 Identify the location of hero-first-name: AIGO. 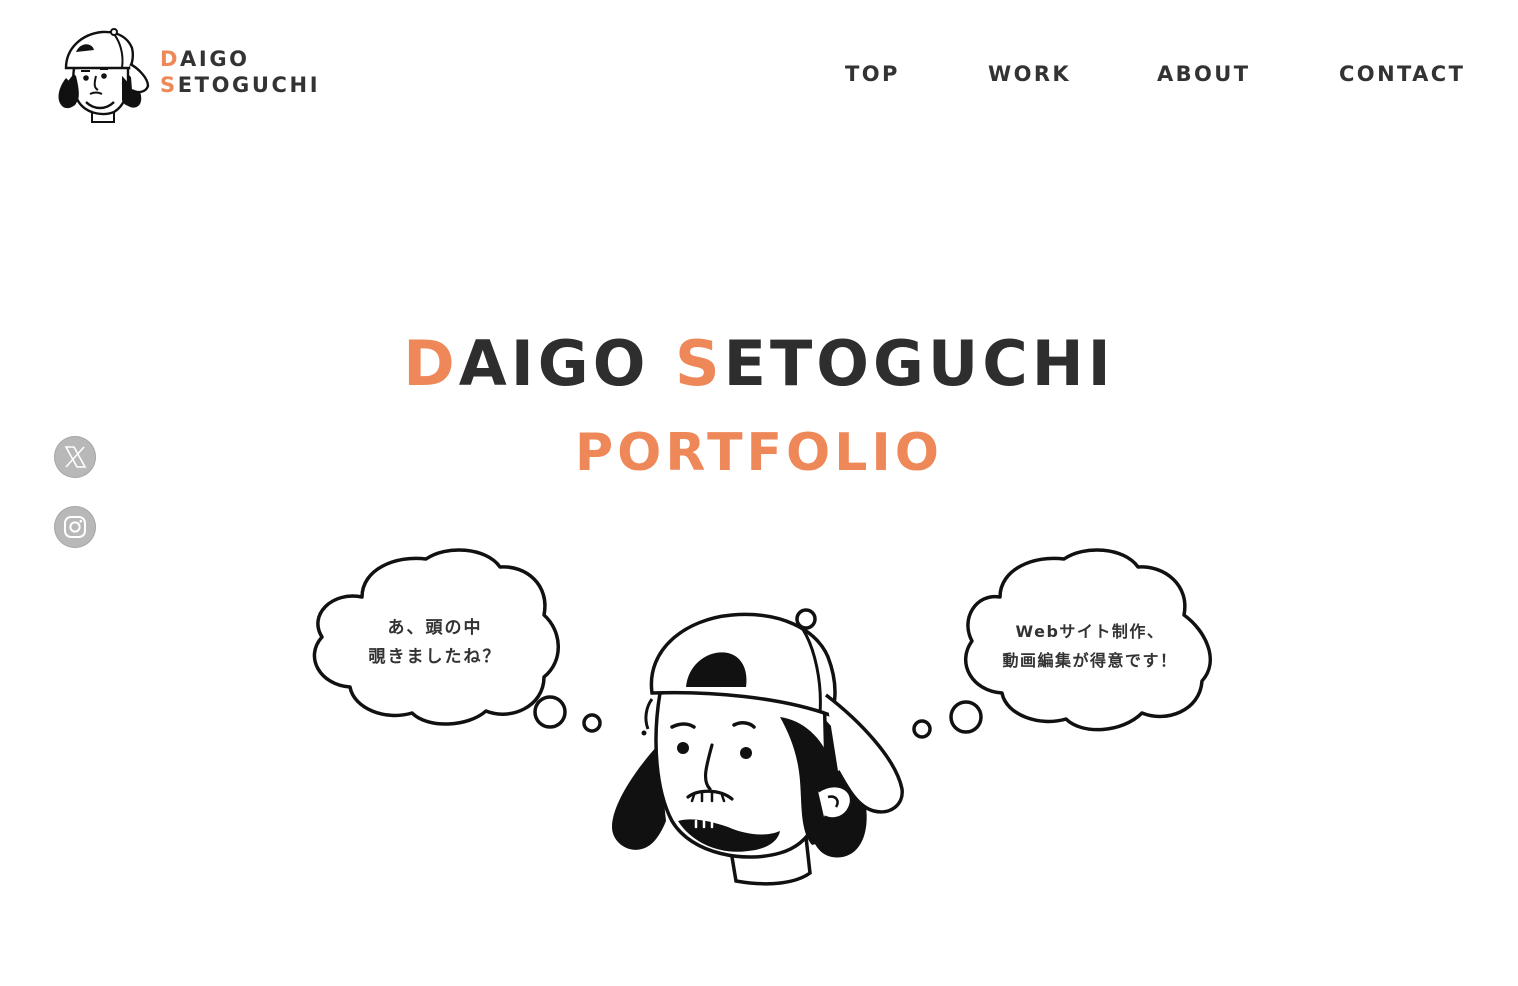
(554, 363).